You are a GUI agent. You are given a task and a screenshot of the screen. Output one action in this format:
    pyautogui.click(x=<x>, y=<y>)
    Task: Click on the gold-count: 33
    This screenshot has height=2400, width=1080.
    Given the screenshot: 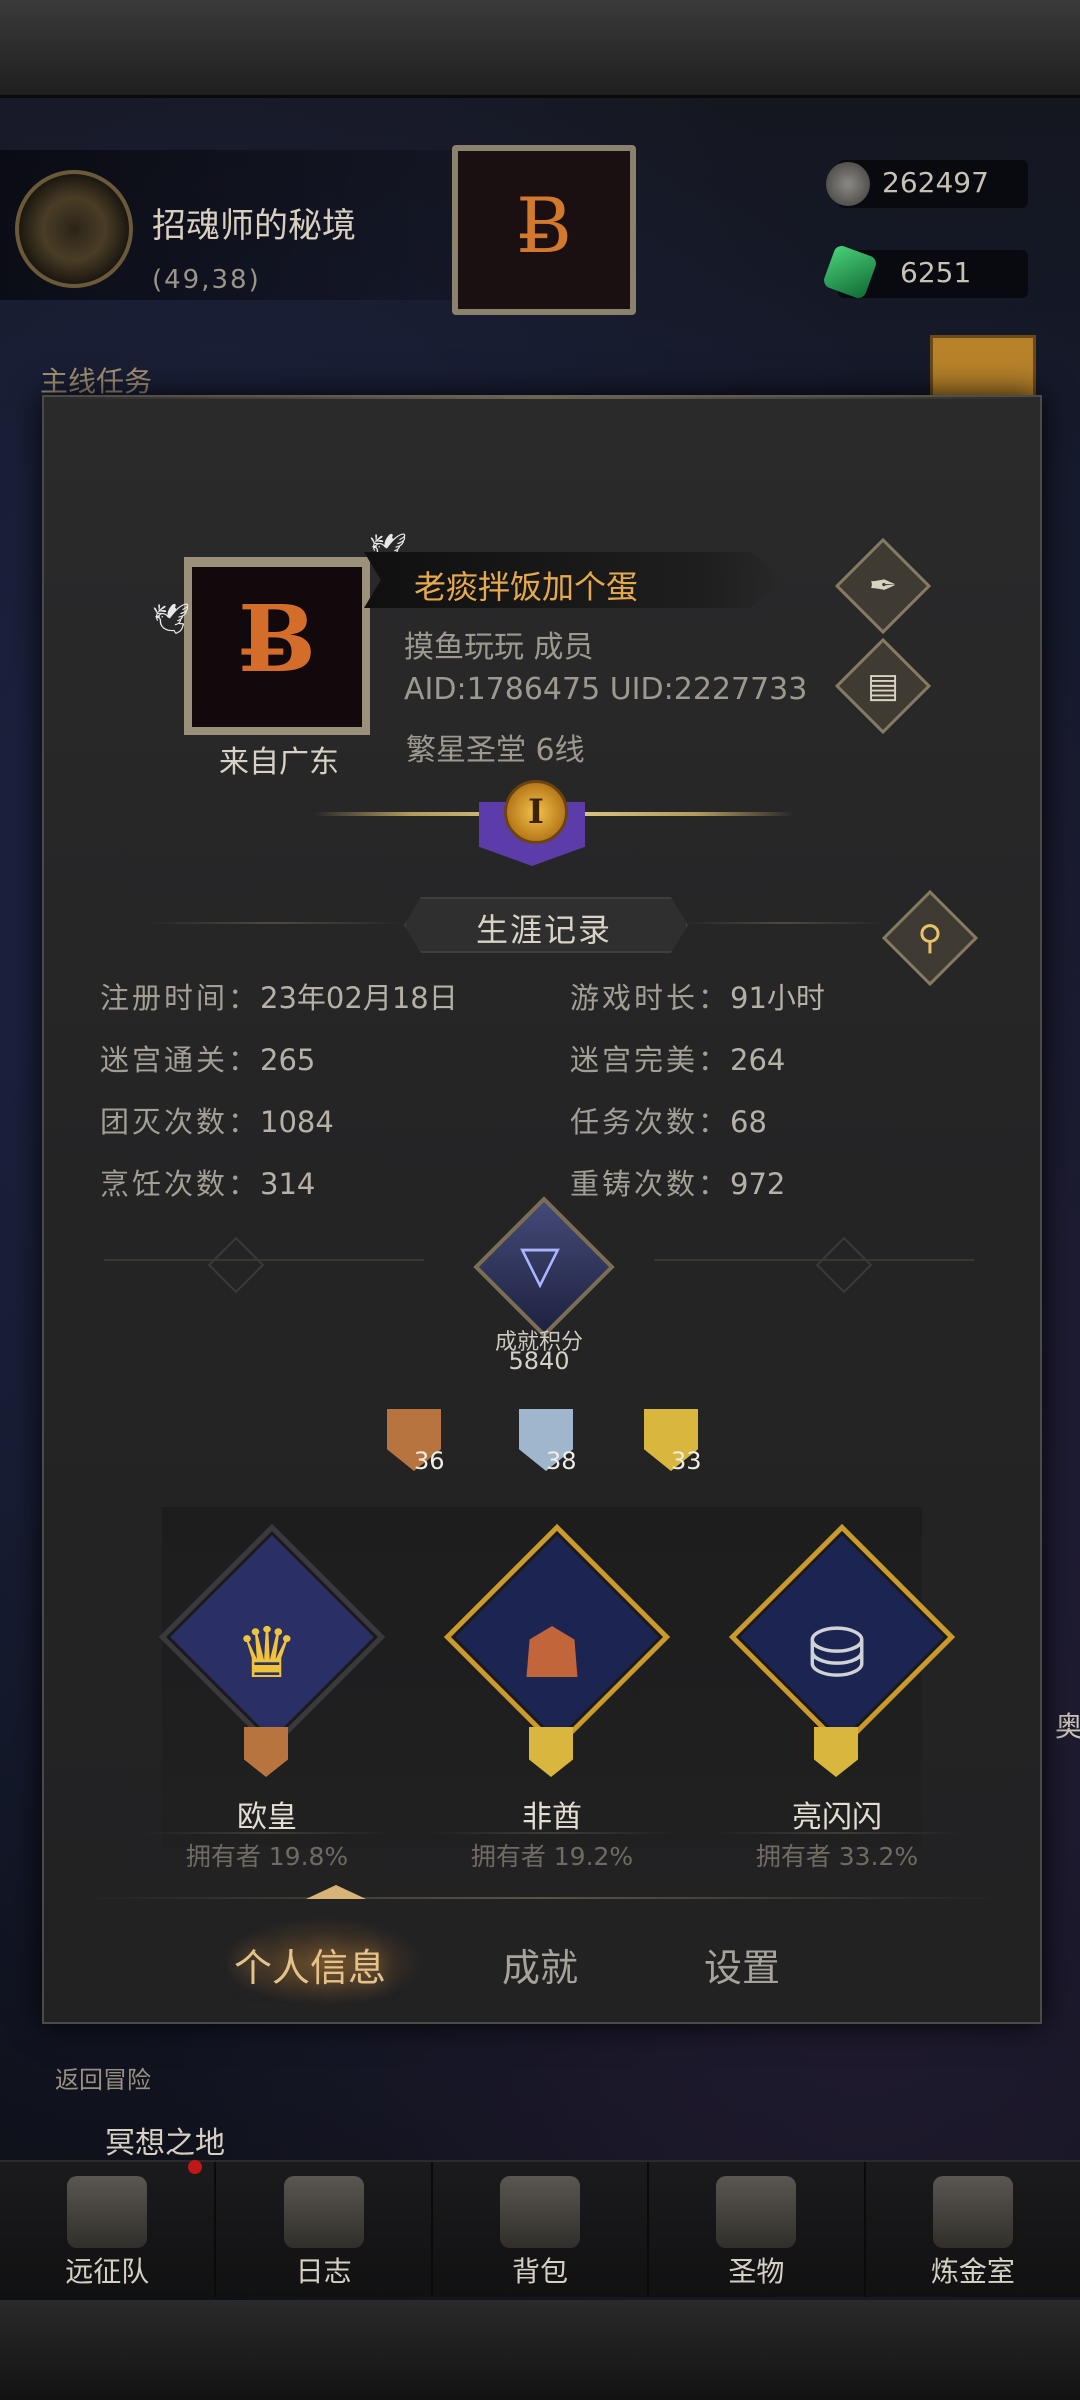 What is the action you would take?
    pyautogui.click(x=686, y=1461)
    